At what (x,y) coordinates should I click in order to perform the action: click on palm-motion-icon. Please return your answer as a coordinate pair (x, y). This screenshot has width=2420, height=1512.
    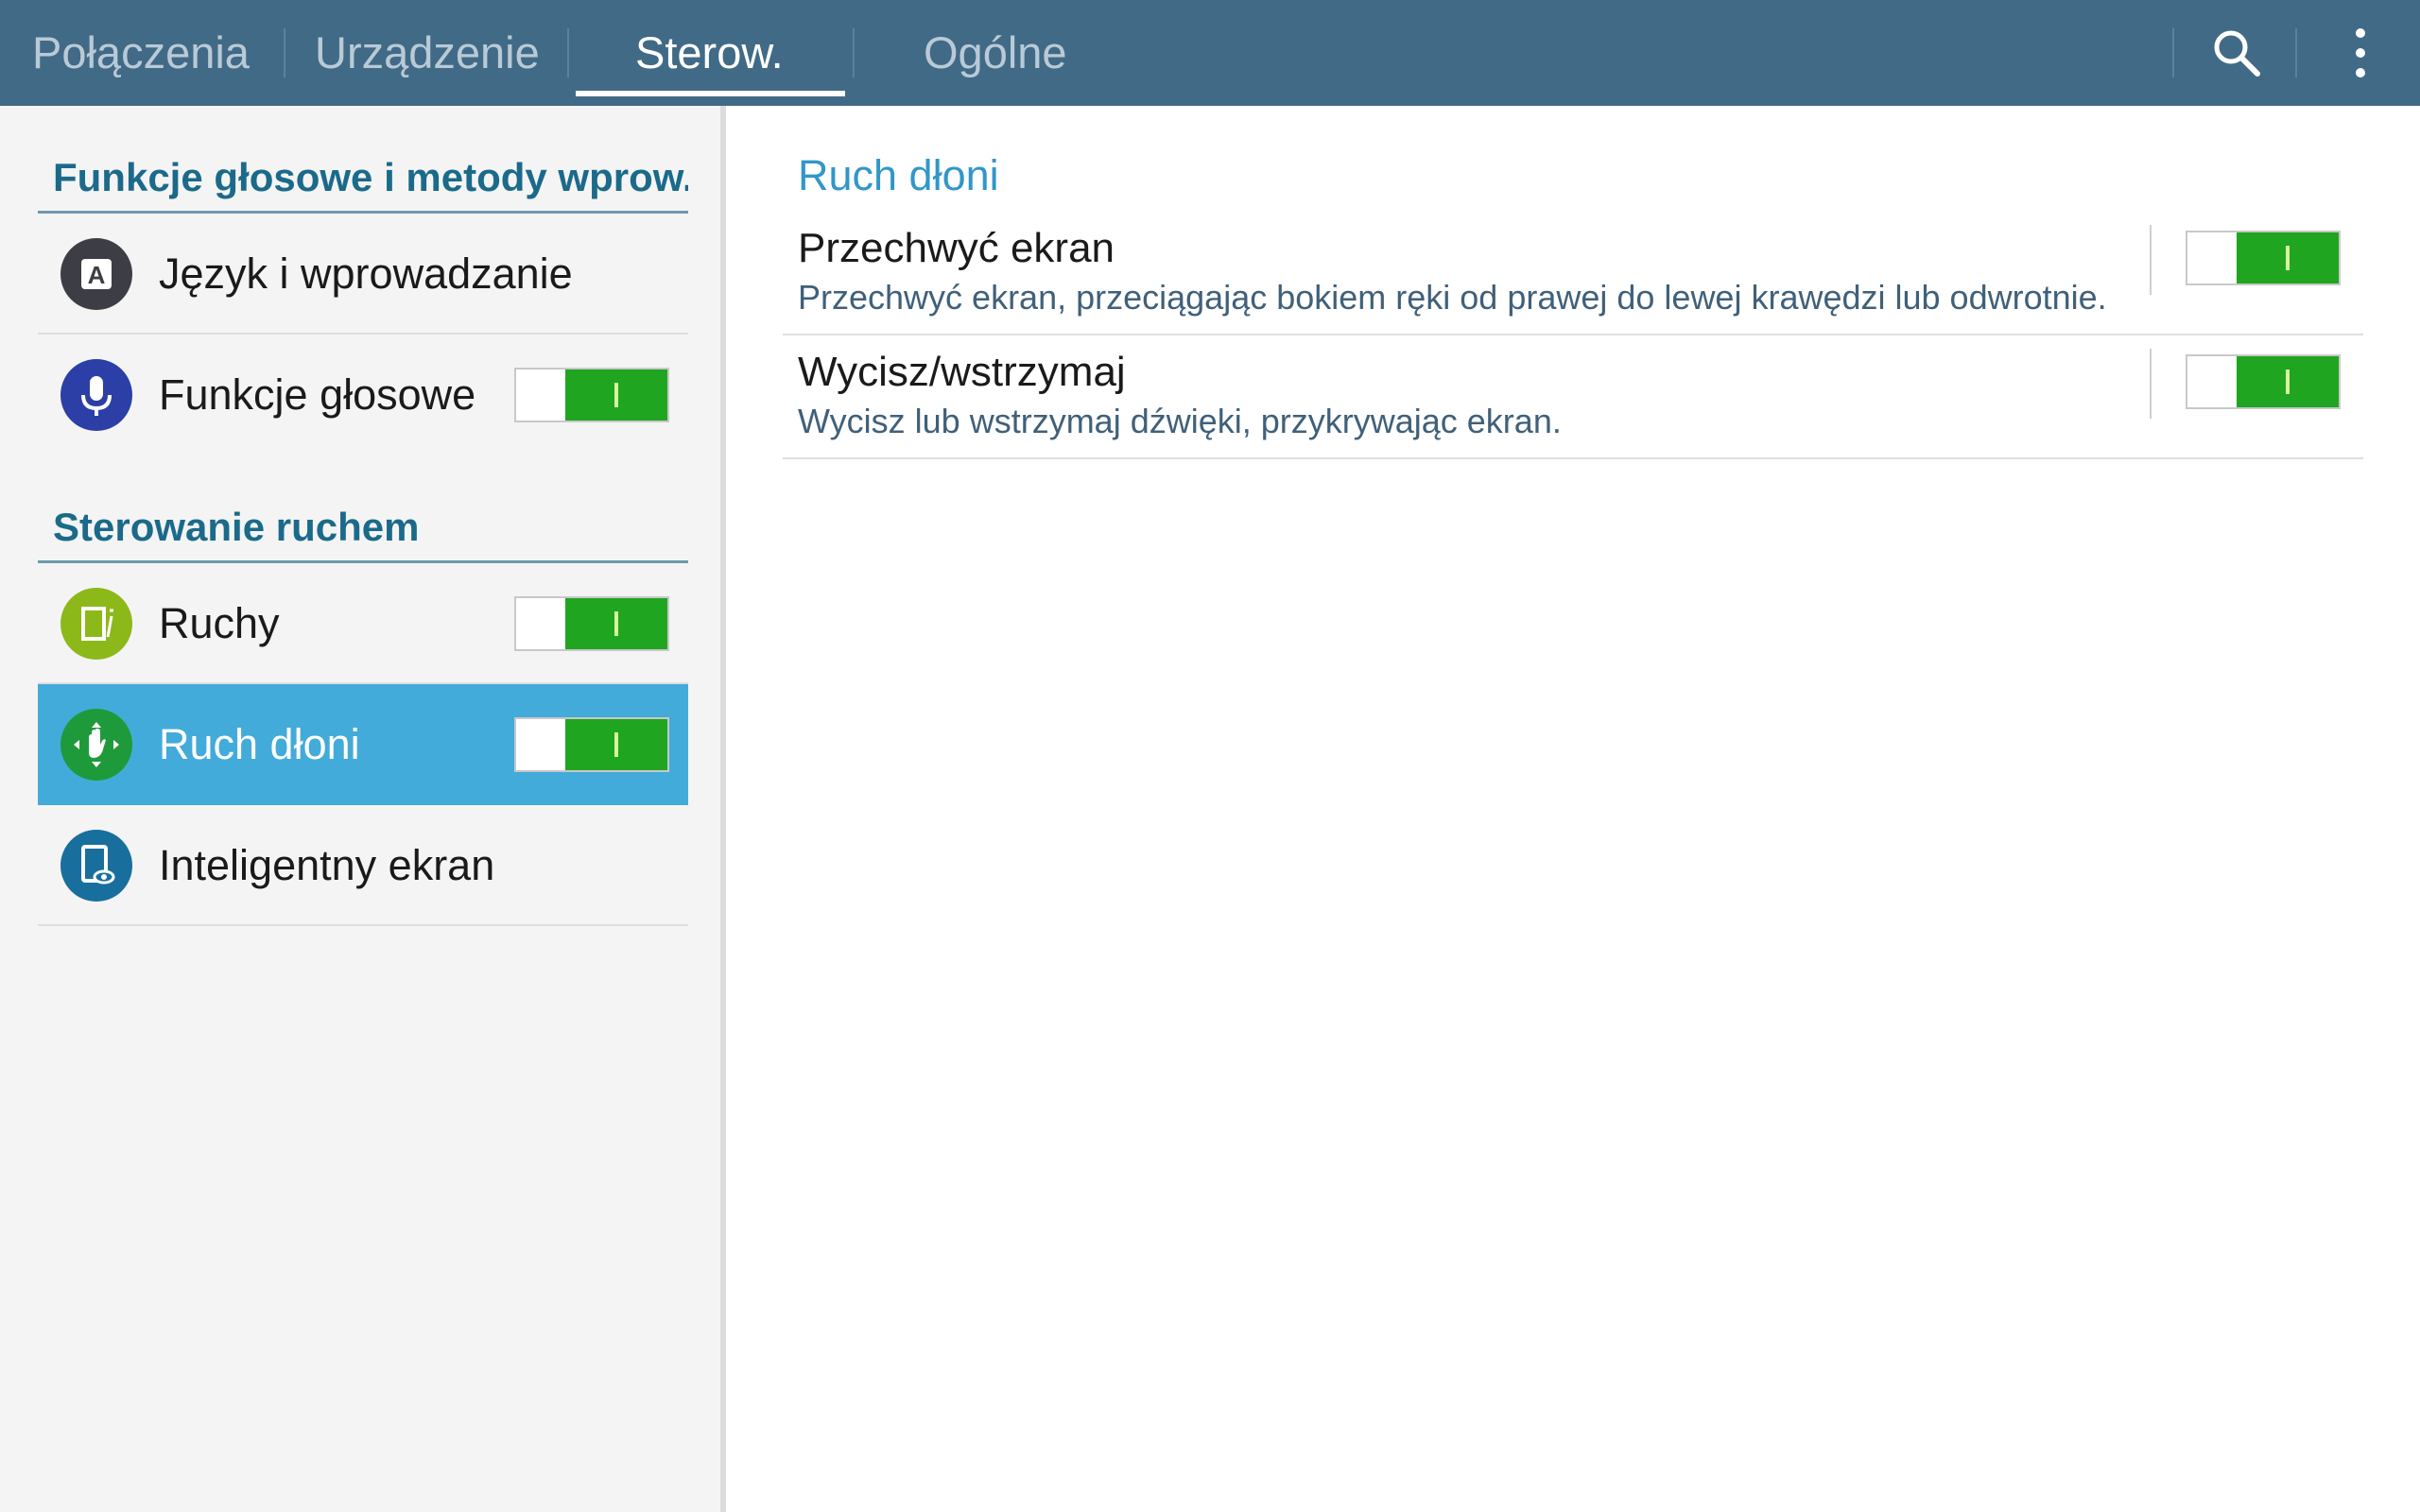
    Looking at the image, I should click on (96, 745).